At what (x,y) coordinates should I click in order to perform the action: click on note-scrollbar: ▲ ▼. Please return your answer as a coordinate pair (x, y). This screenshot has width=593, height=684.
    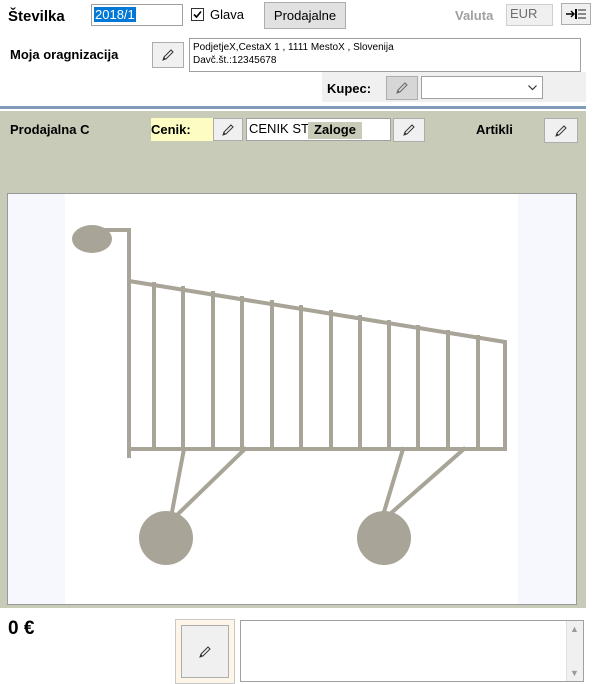
    Looking at the image, I should click on (574, 651).